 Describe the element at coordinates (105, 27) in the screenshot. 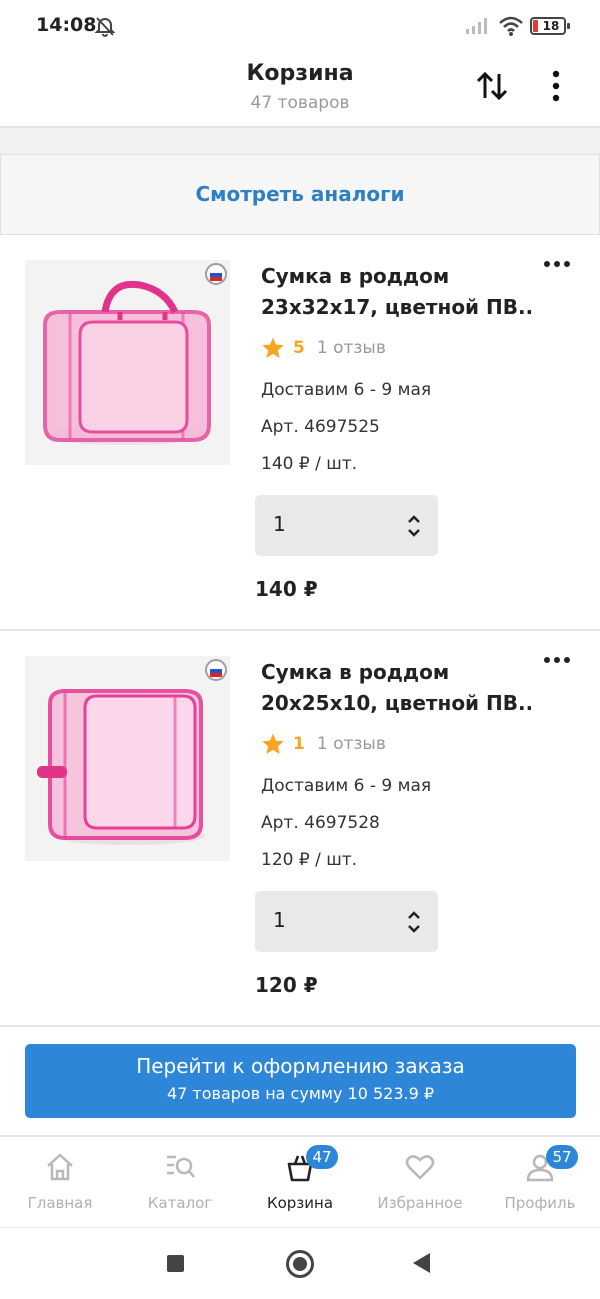

I see `bell-off-icon` at that location.